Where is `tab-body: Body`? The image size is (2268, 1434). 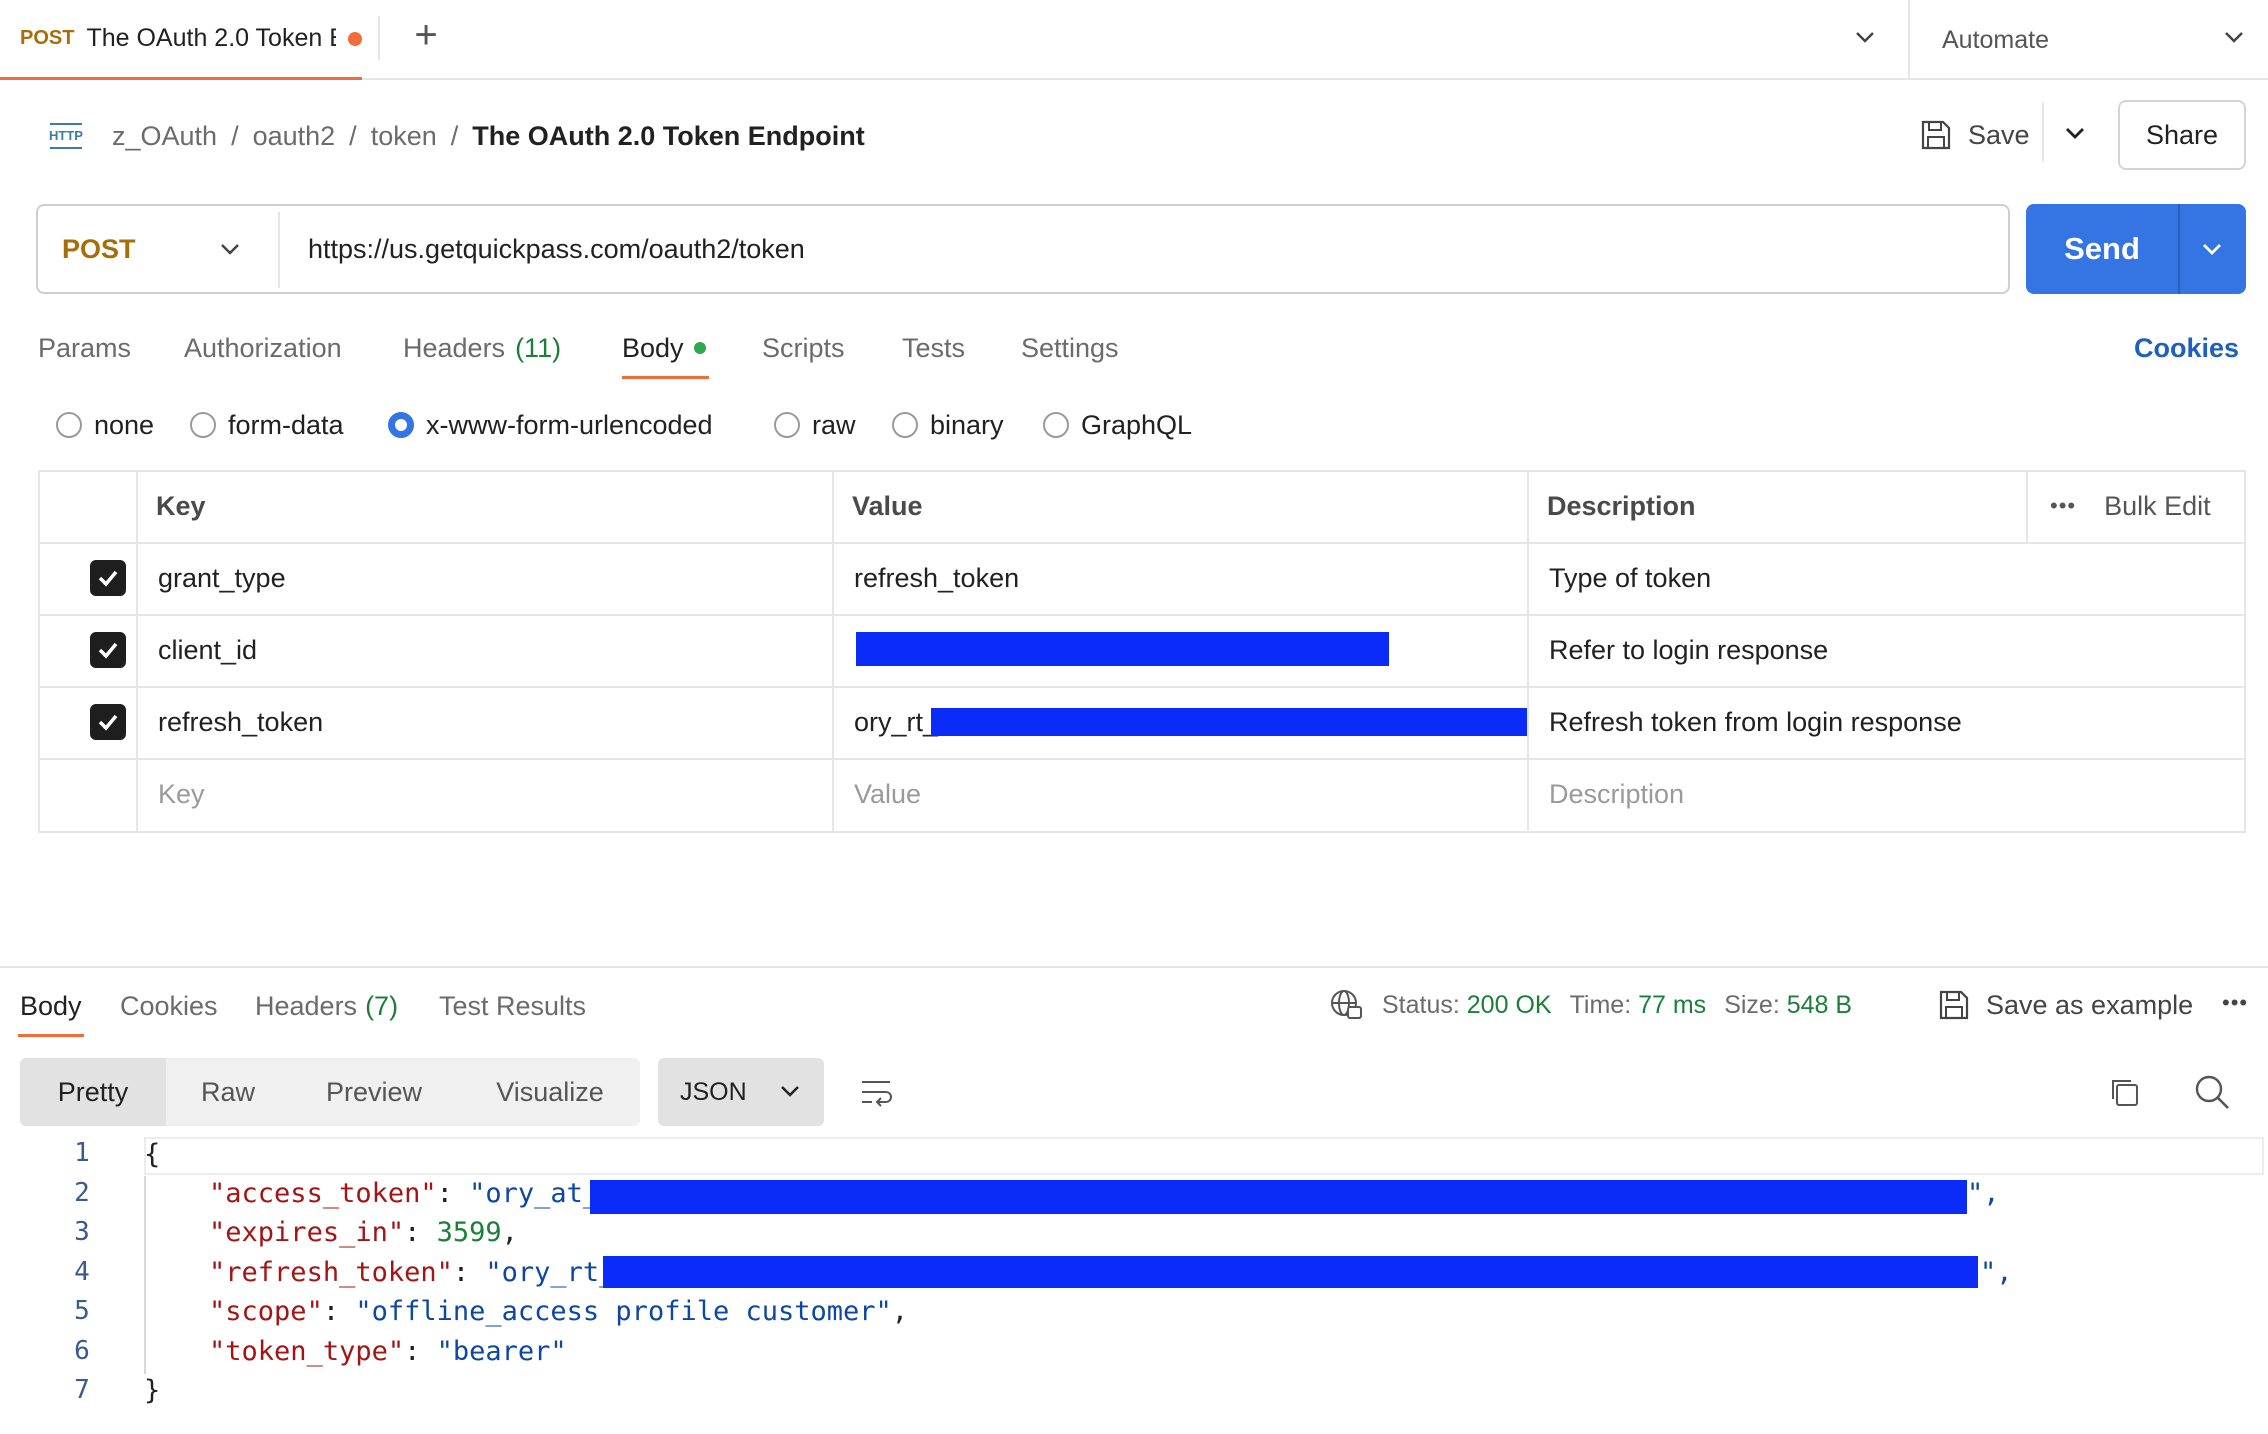
tab-body: Body is located at coordinates (664, 348).